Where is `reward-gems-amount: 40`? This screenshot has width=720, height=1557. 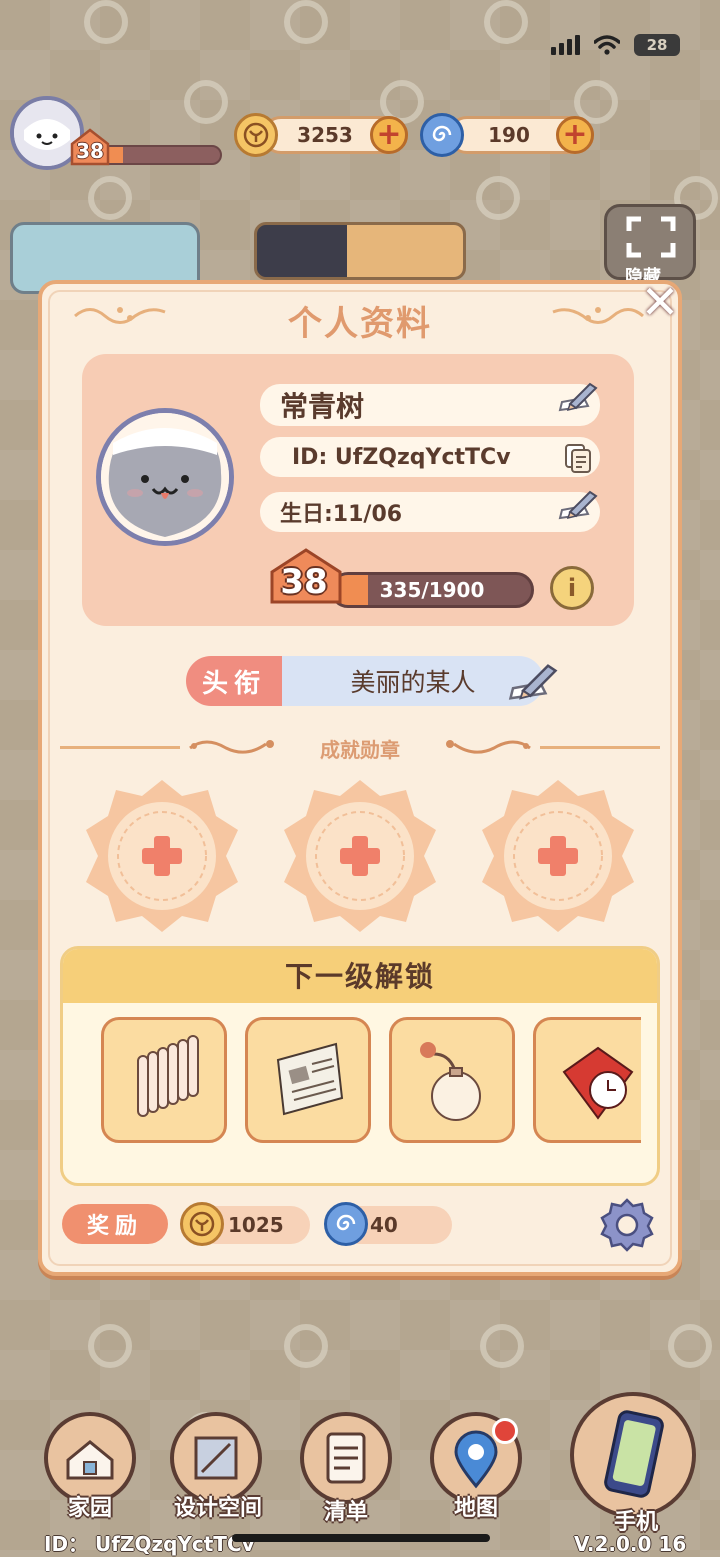 reward-gems-amount: 40 is located at coordinates (384, 1225).